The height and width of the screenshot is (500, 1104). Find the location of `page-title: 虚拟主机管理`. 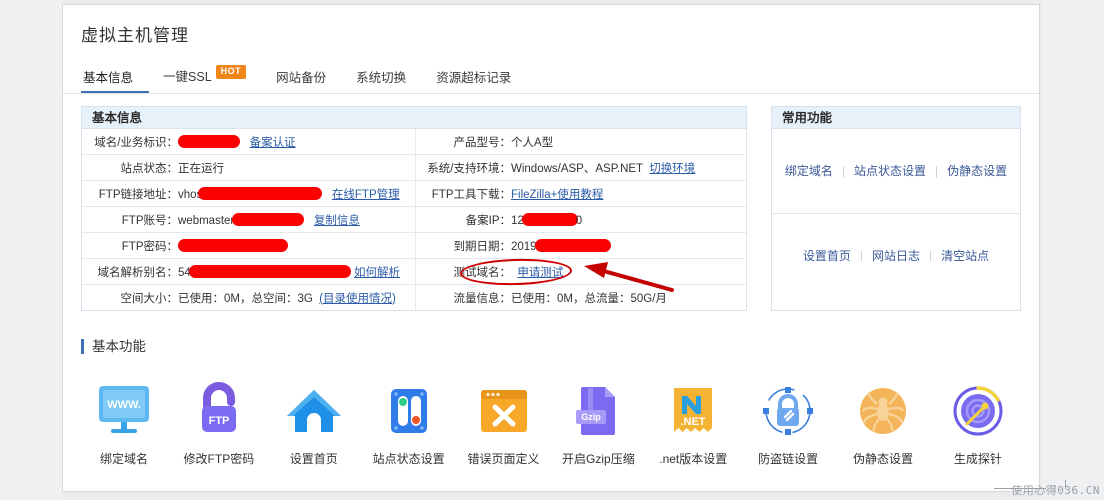

page-title: 虚拟主机管理 is located at coordinates (135, 35).